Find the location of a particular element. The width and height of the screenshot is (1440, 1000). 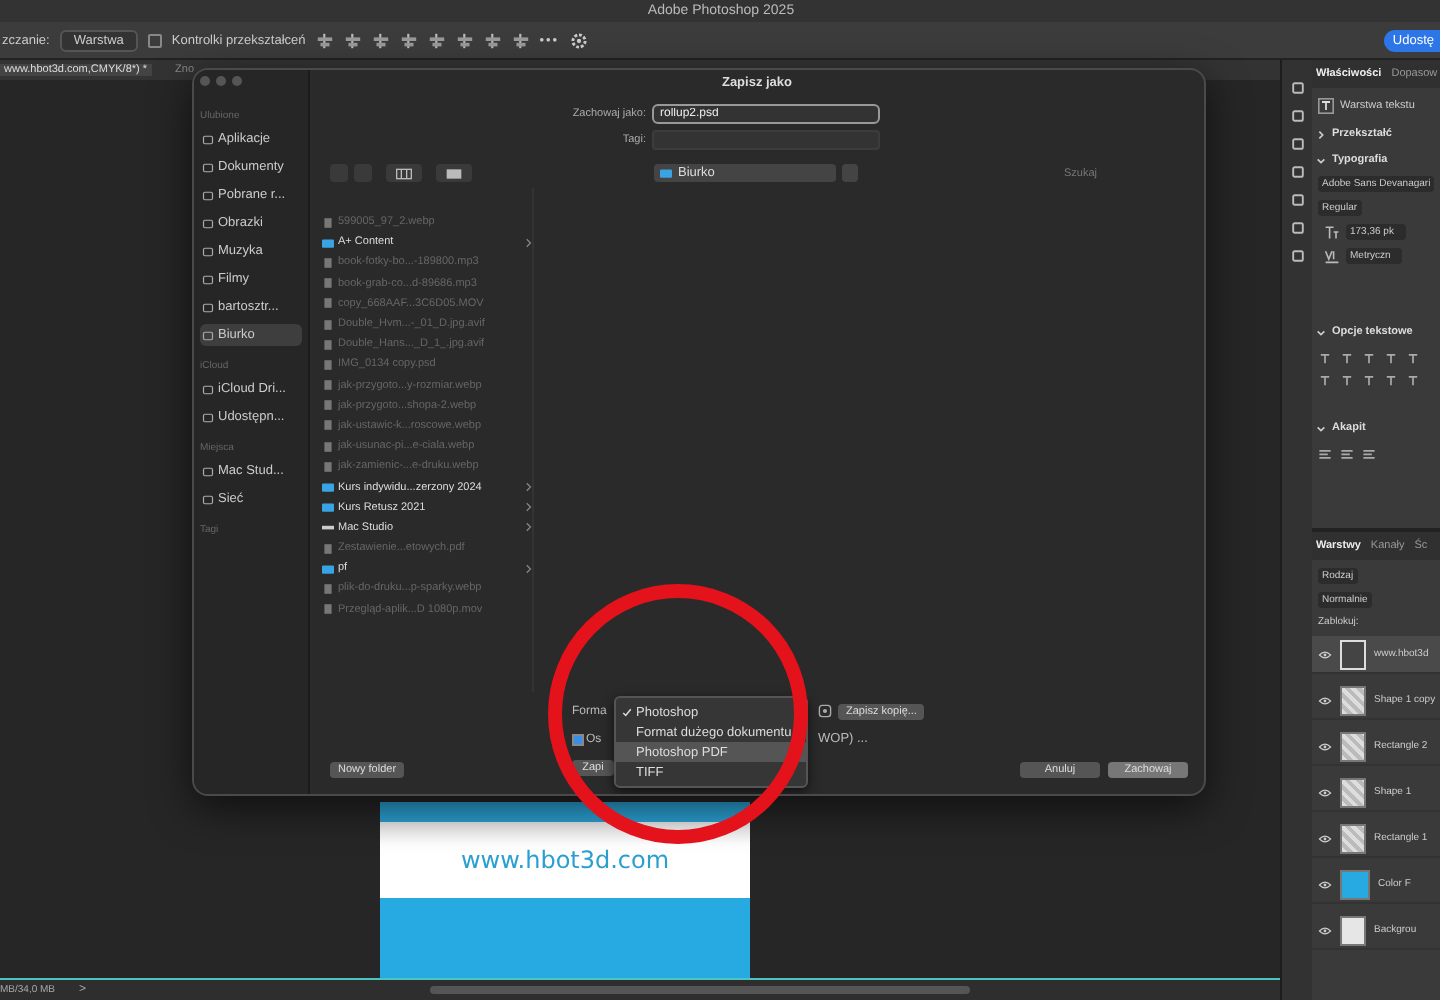

group-button is located at coordinates (454, 173).